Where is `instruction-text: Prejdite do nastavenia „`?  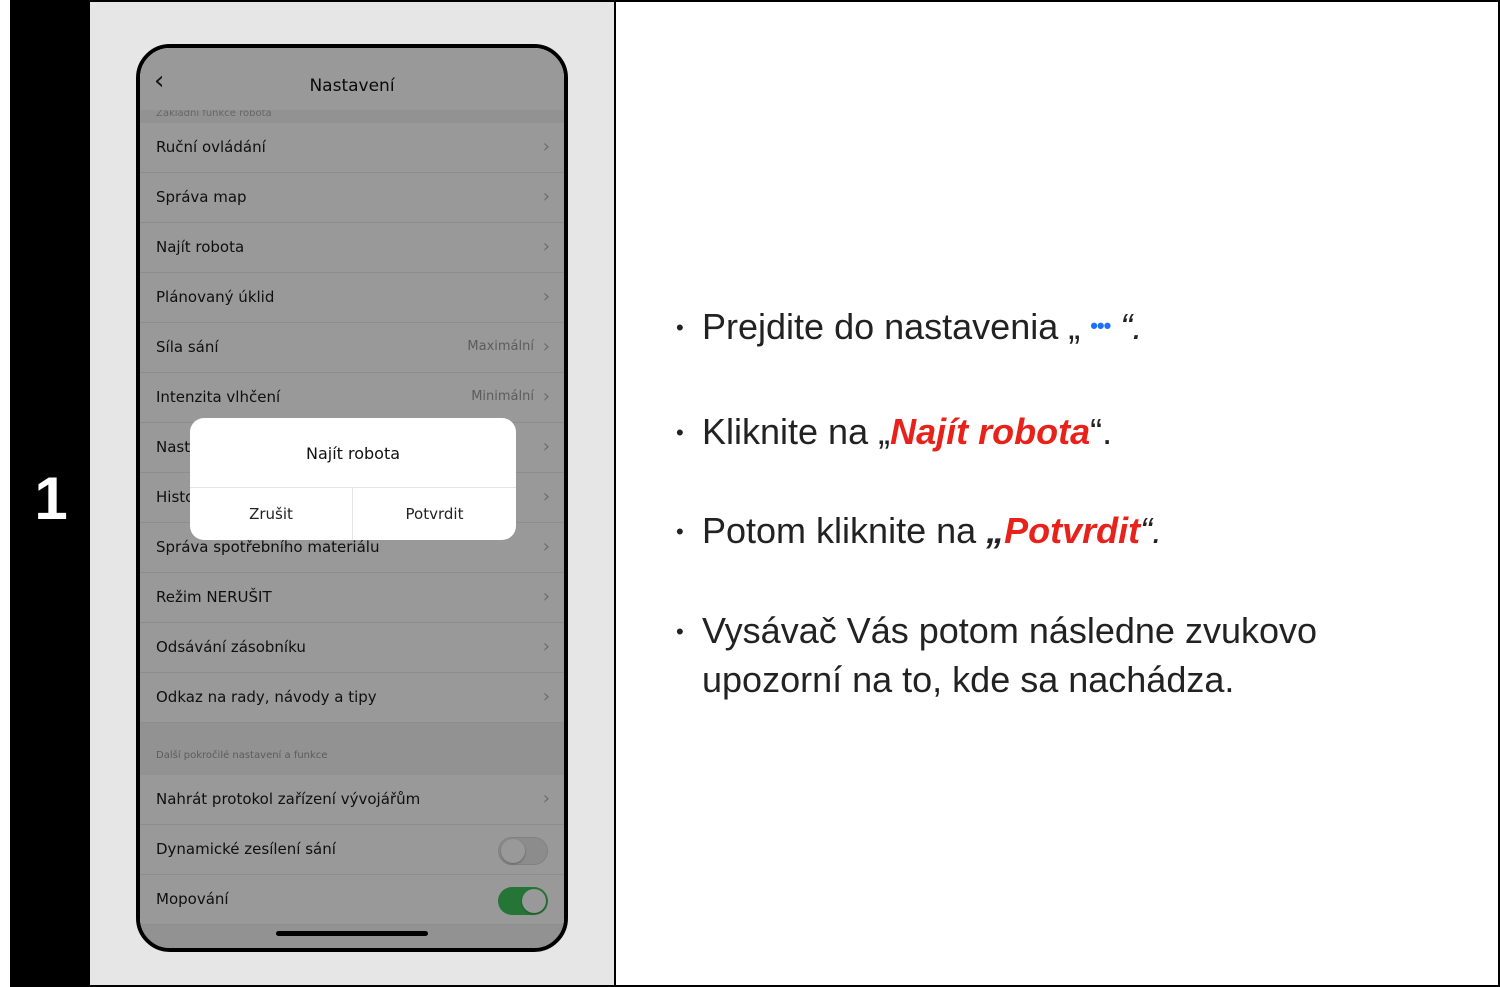 instruction-text: Prejdite do nastavenia „ is located at coordinates (896, 326).